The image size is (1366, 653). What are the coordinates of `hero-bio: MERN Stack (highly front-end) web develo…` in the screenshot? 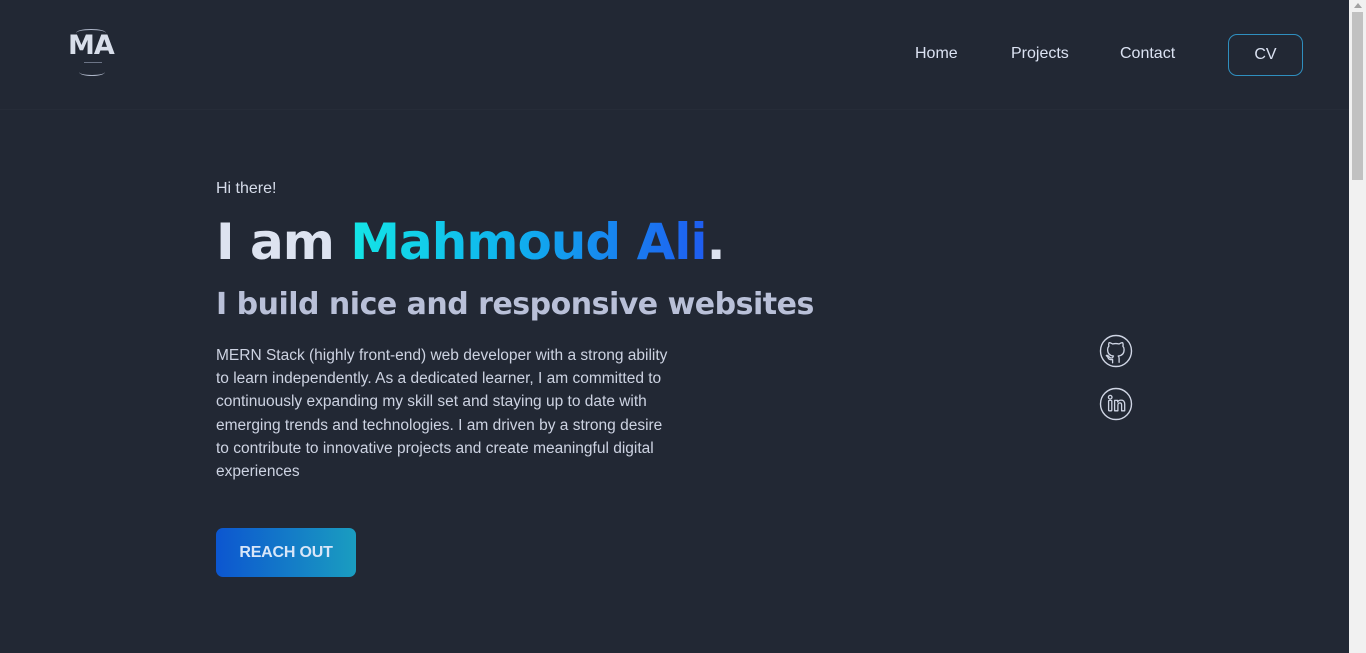 It's located at (442, 414).